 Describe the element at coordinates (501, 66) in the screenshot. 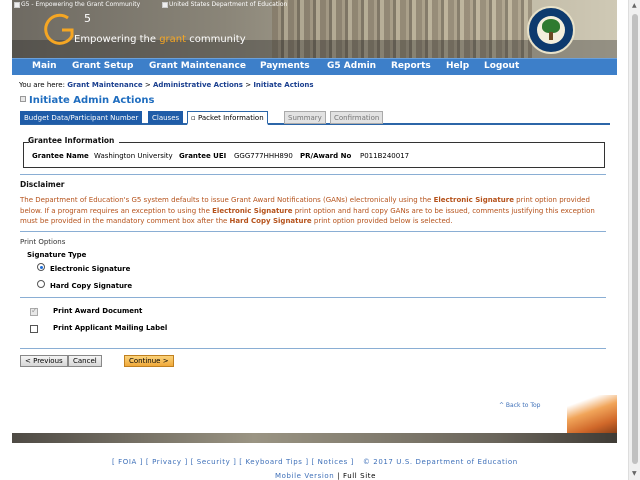

I see `nav-logout: Logout` at that location.